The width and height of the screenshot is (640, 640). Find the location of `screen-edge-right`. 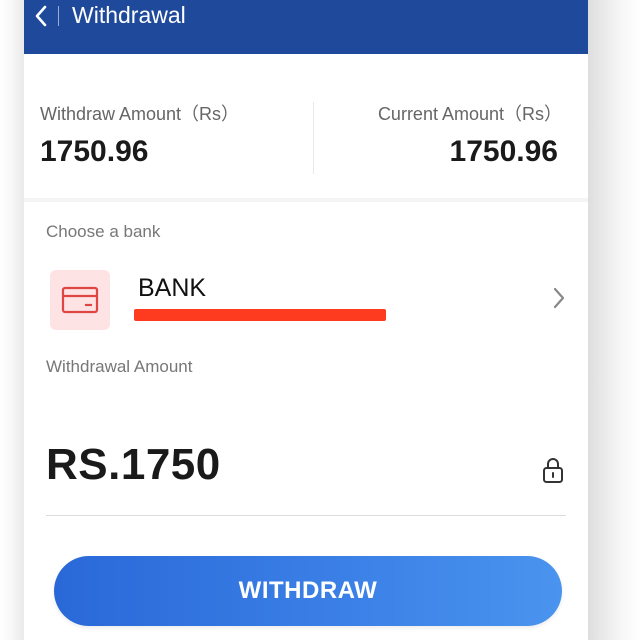

screen-edge-right is located at coordinates (614, 320).